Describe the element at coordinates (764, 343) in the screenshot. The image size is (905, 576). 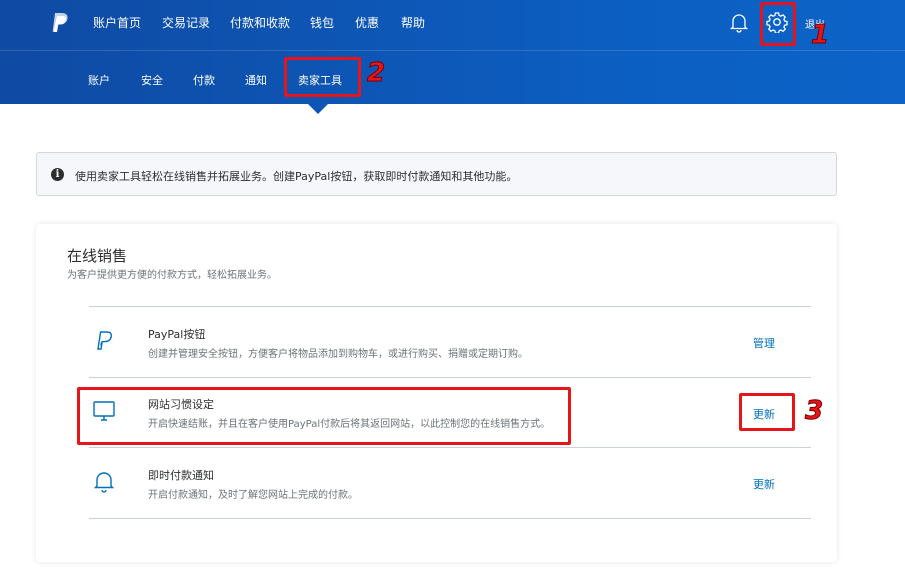
I see `manage-paypal-buttons-link: 管理` at that location.